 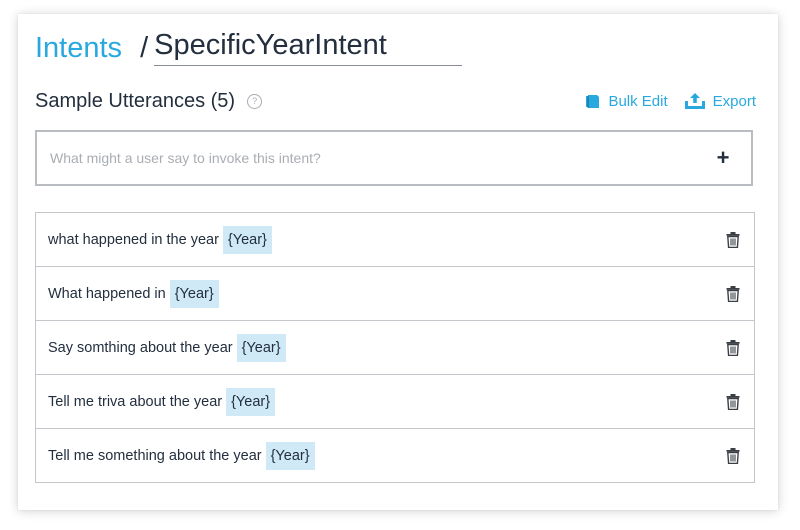 What do you see at coordinates (135, 401) in the screenshot?
I see `utterance-text: Tell me triva about the year` at bounding box center [135, 401].